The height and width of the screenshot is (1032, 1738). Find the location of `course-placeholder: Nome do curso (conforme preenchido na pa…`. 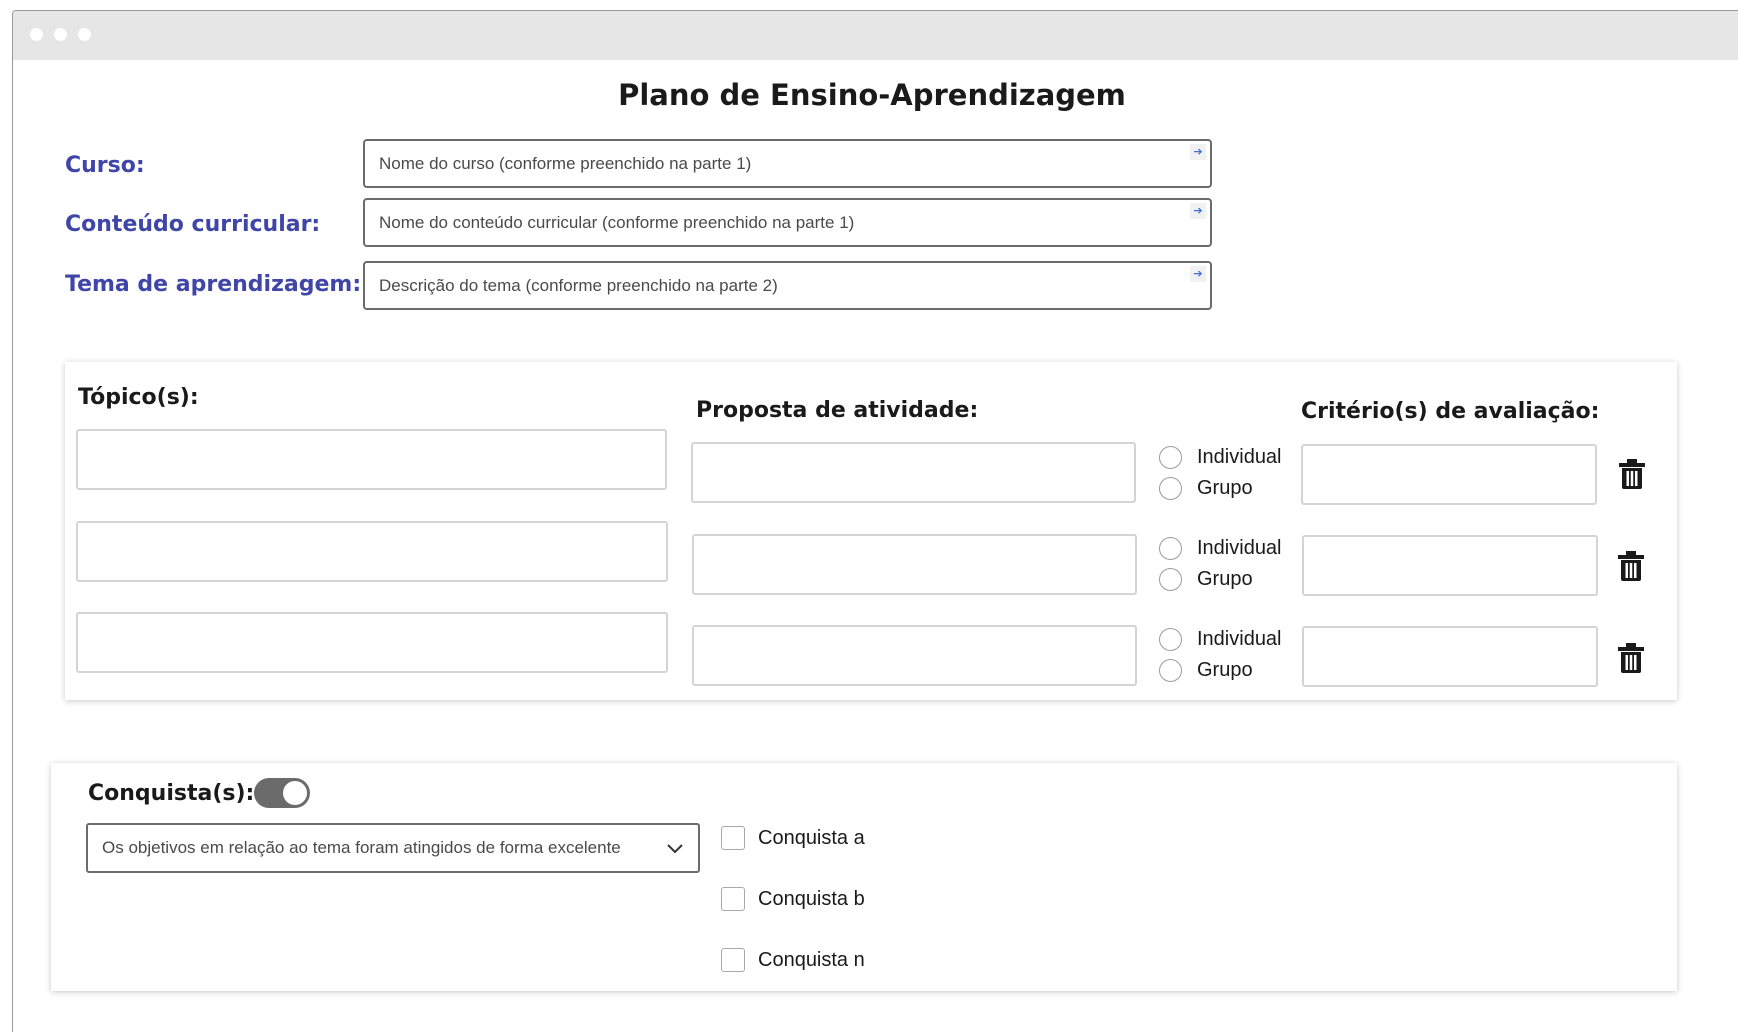

course-placeholder: Nome do curso (conforme preenchido na pa… is located at coordinates (565, 163).